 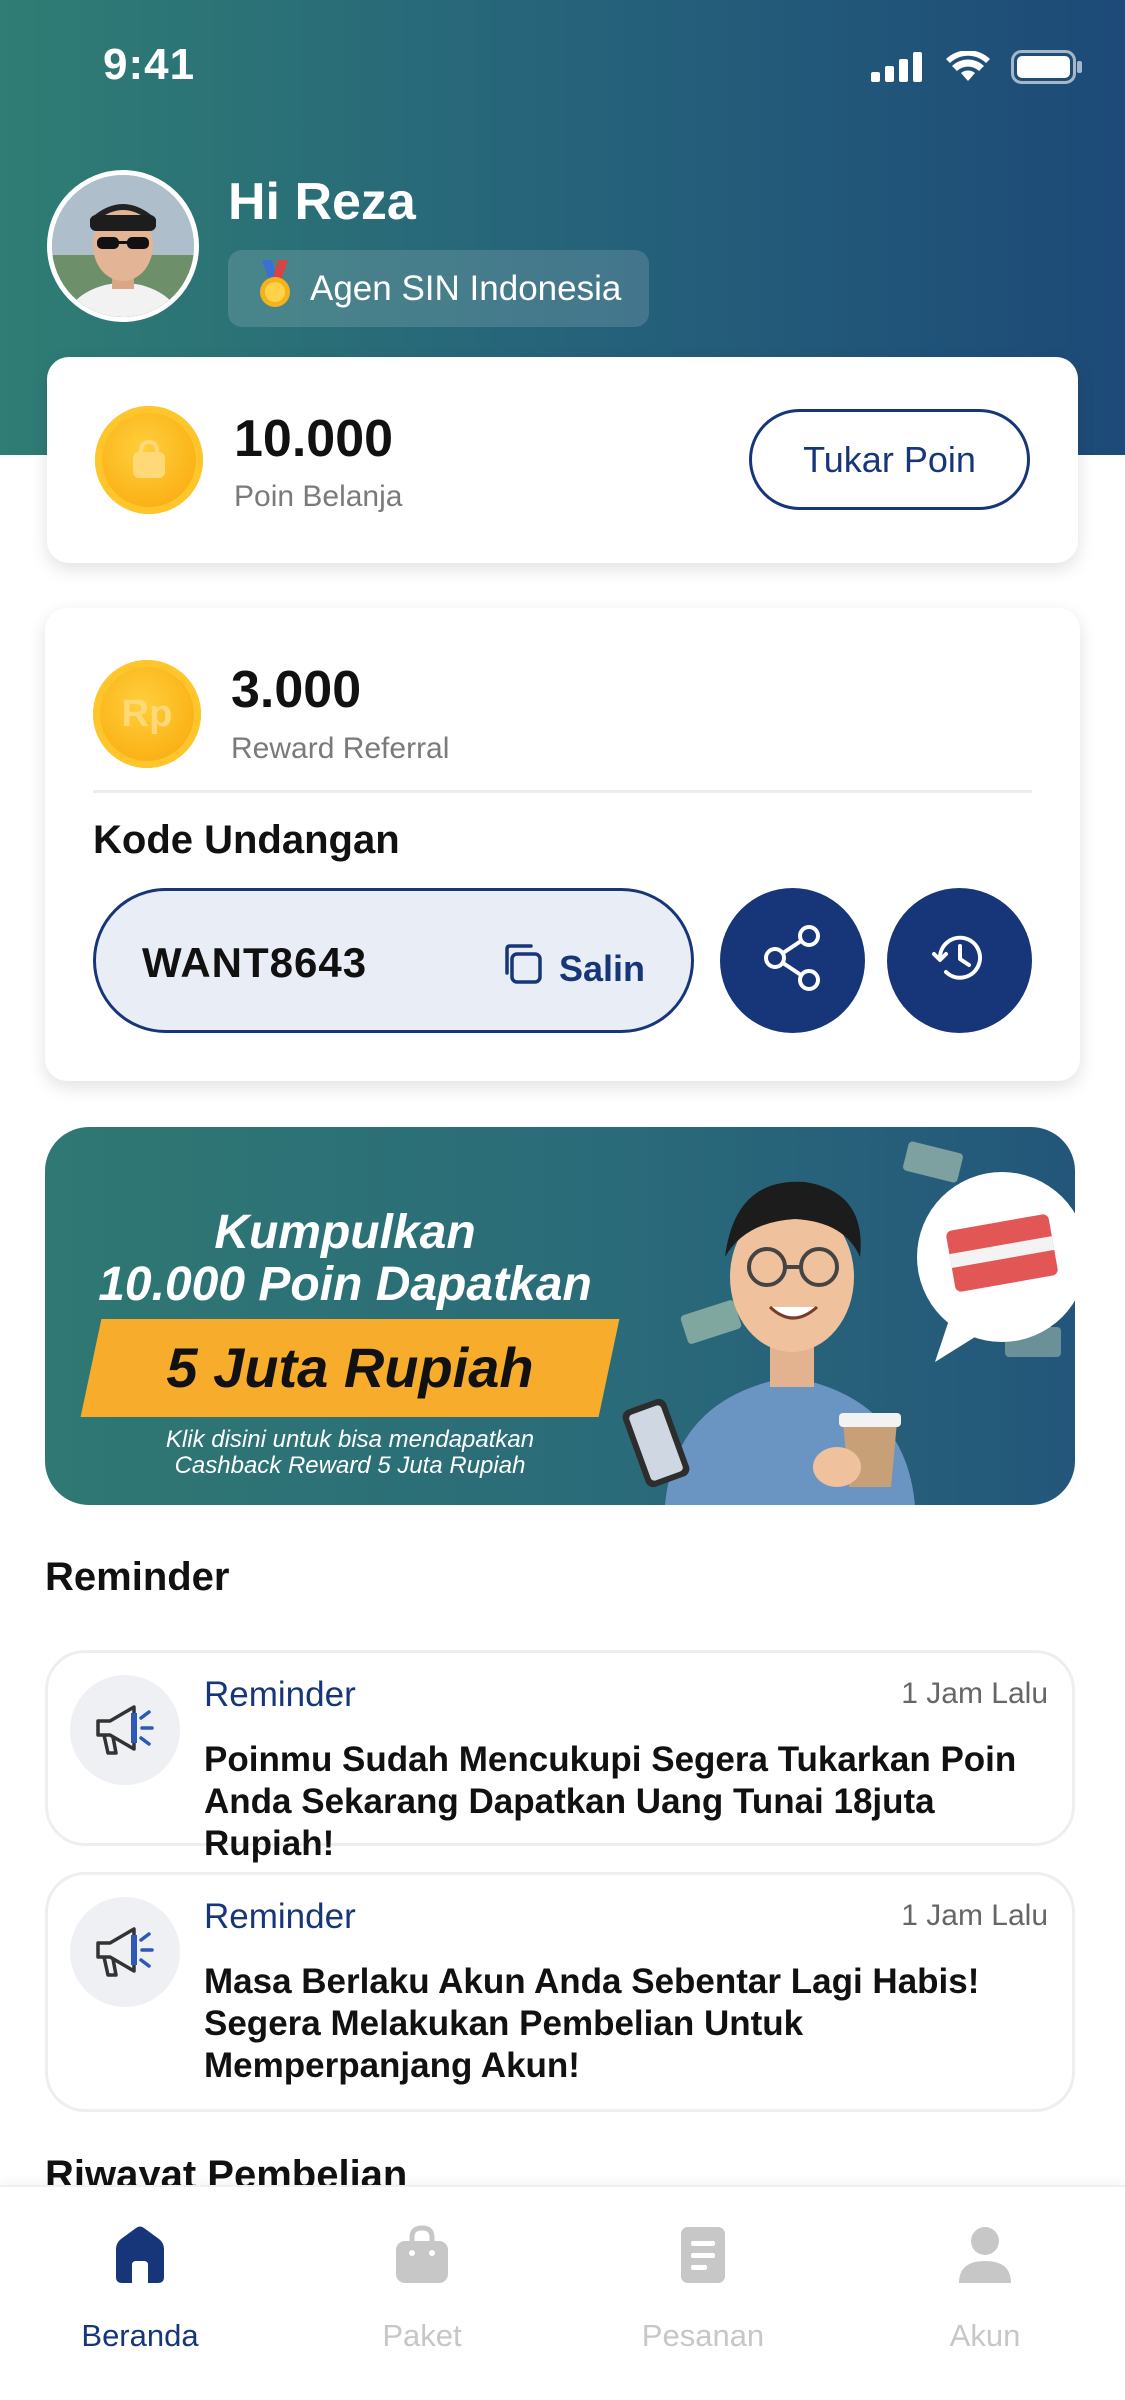 What do you see at coordinates (422, 2335) in the screenshot?
I see `tab-label: Paket` at bounding box center [422, 2335].